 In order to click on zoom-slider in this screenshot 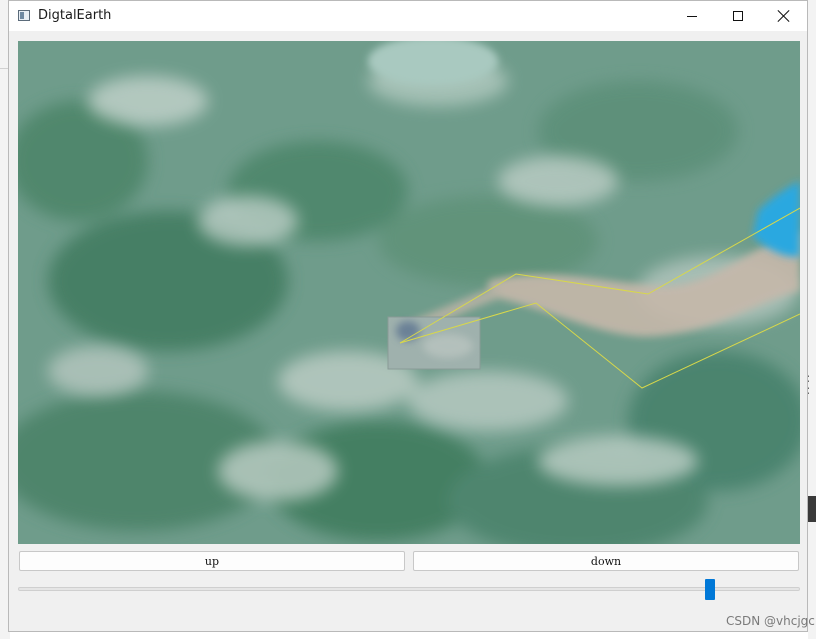, I will do `click(409, 589)`.